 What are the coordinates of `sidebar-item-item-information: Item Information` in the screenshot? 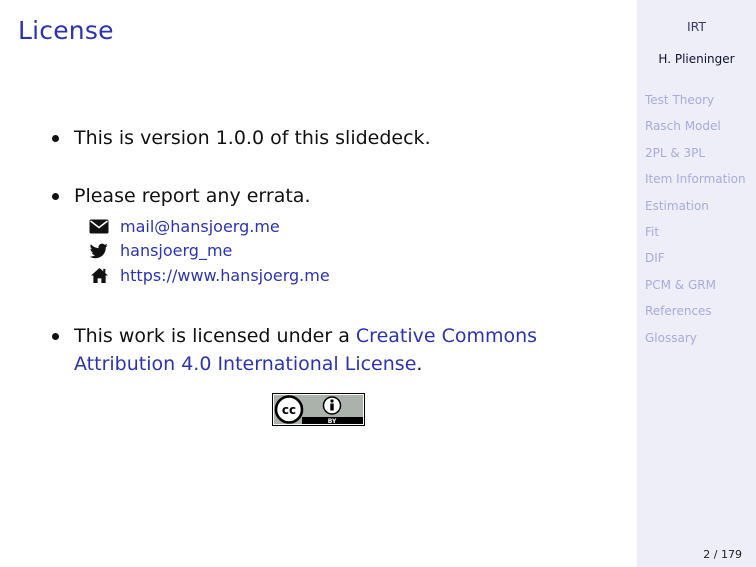 It's located at (695, 184).